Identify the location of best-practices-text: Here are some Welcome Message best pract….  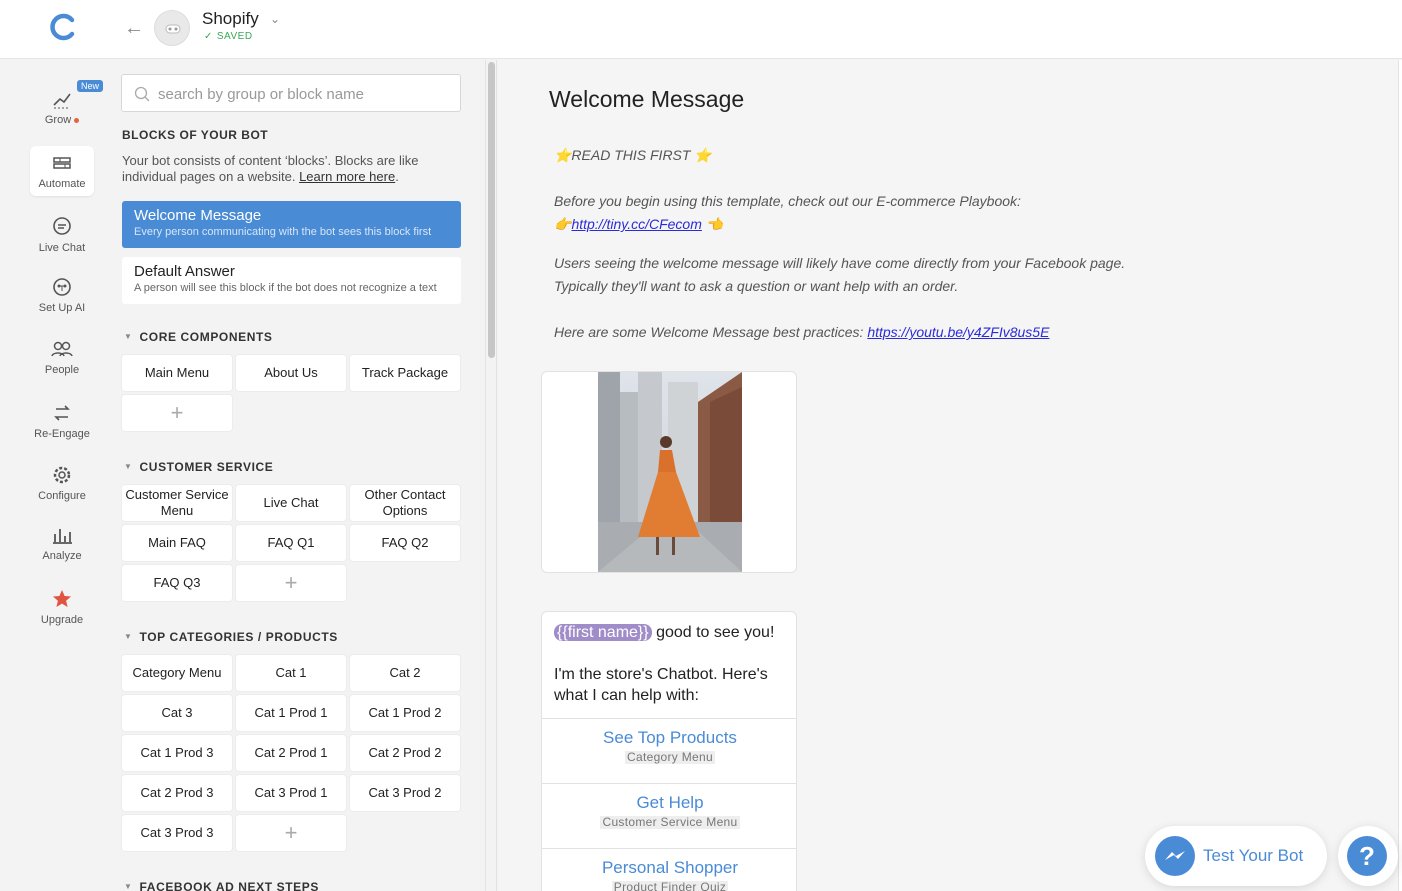
(711, 332).